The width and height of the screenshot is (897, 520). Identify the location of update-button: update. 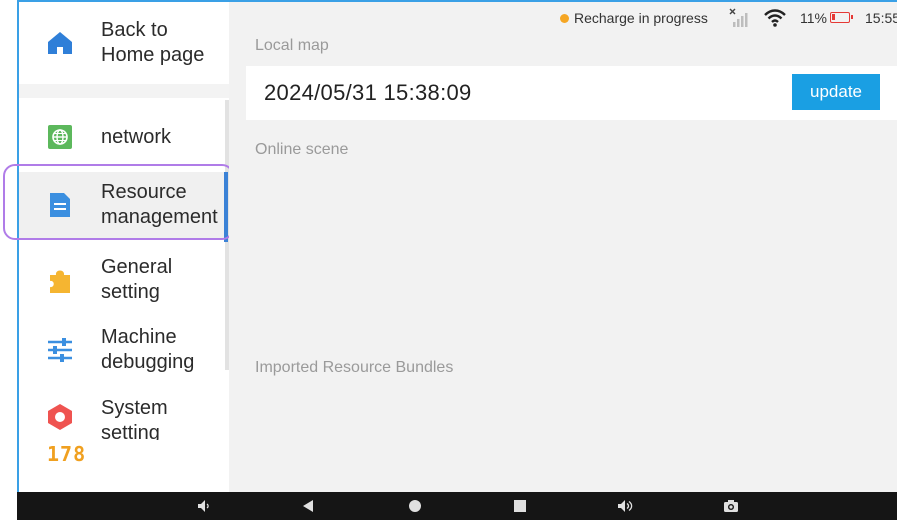
(836, 92).